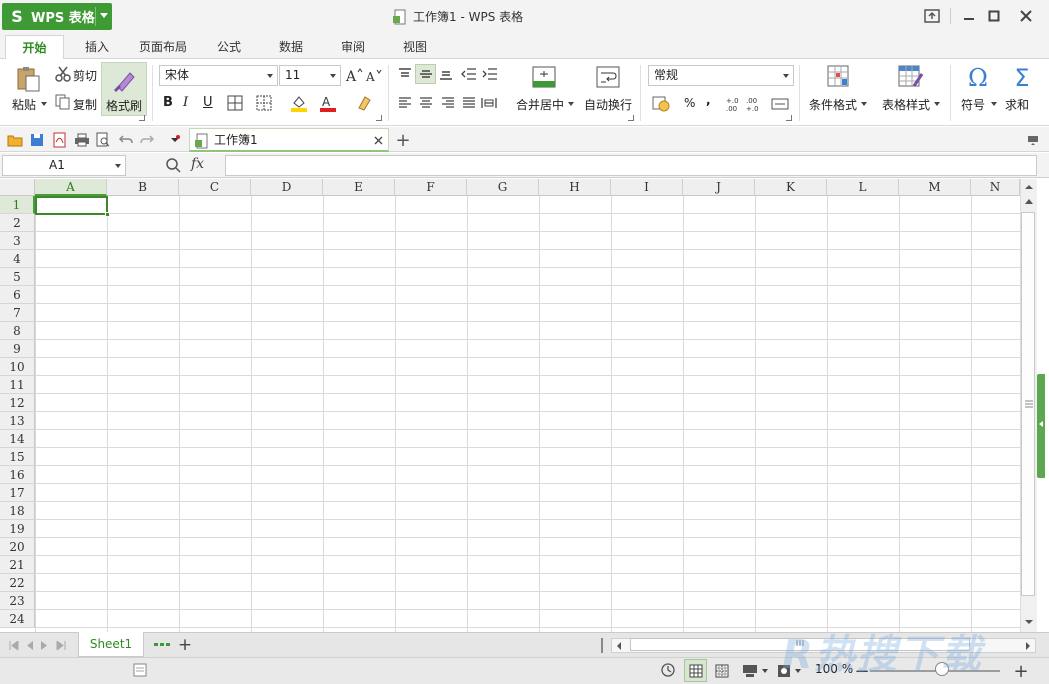 This screenshot has width=1049, height=684. What do you see at coordinates (750, 671) in the screenshot?
I see `reading-layout-icon` at bounding box center [750, 671].